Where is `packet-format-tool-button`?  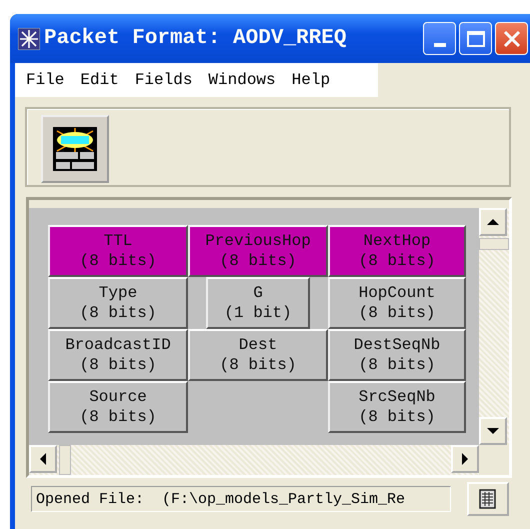 packet-format-tool-button is located at coordinates (75, 149).